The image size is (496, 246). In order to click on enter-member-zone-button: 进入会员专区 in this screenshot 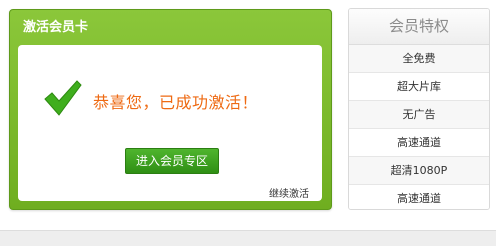, I will do `click(172, 161)`.